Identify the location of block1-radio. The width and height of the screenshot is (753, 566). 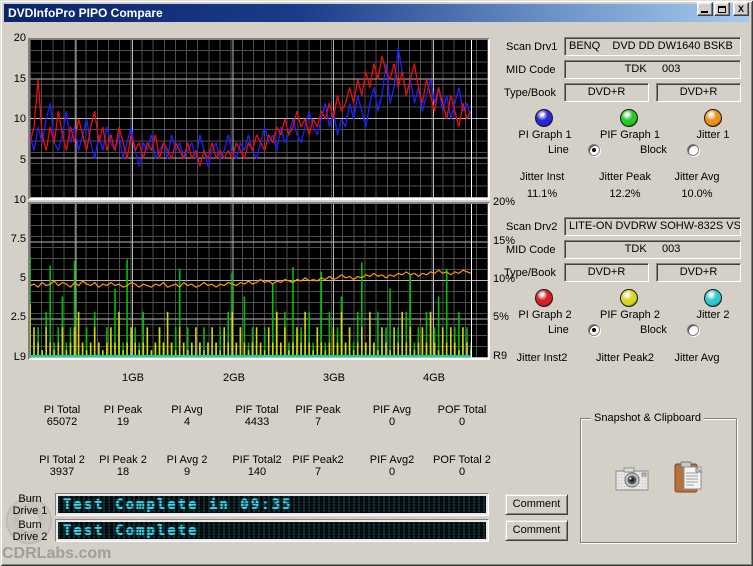
(693, 150).